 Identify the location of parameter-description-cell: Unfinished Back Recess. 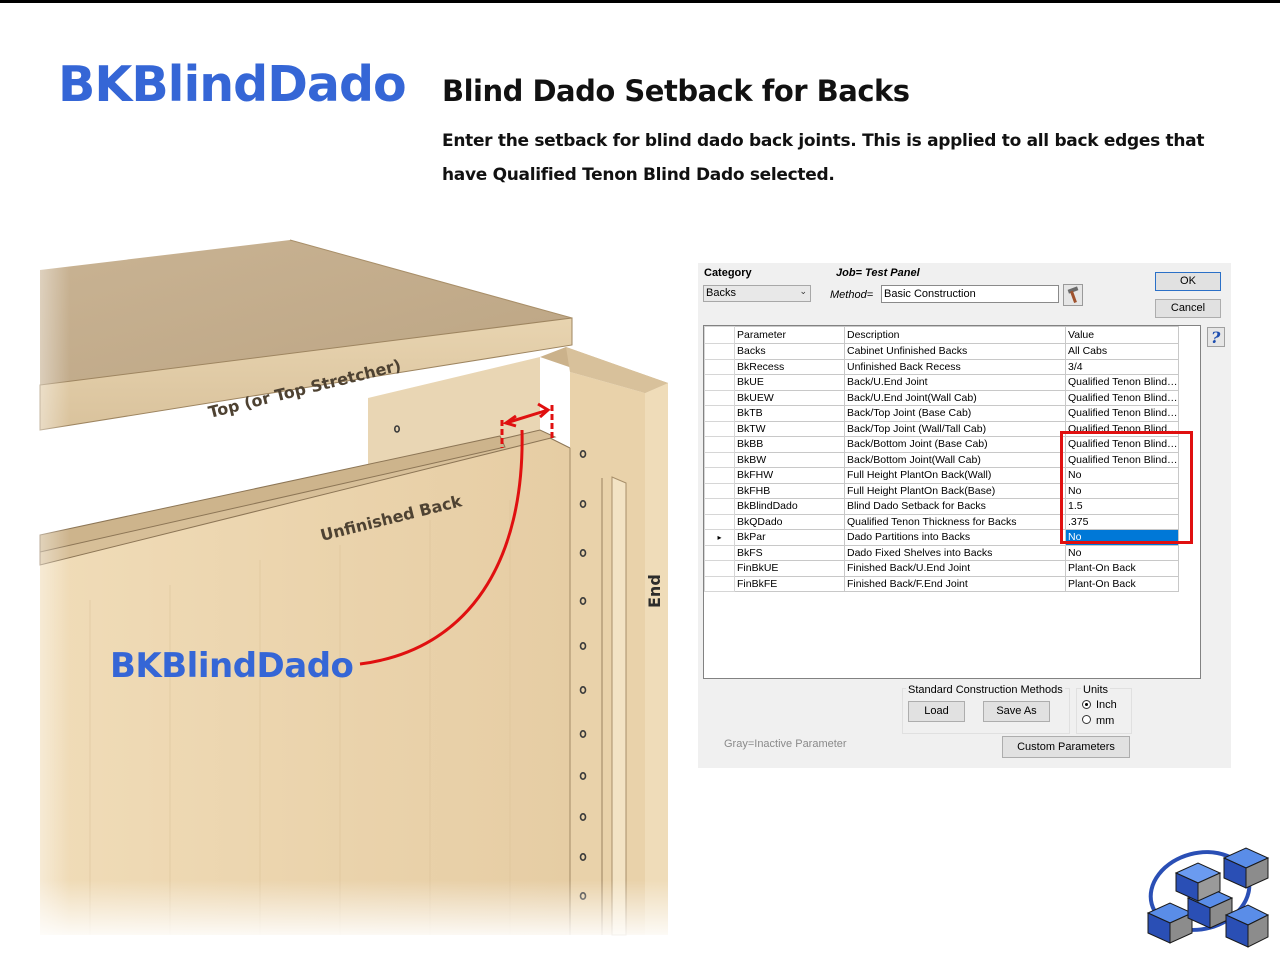
(955, 366).